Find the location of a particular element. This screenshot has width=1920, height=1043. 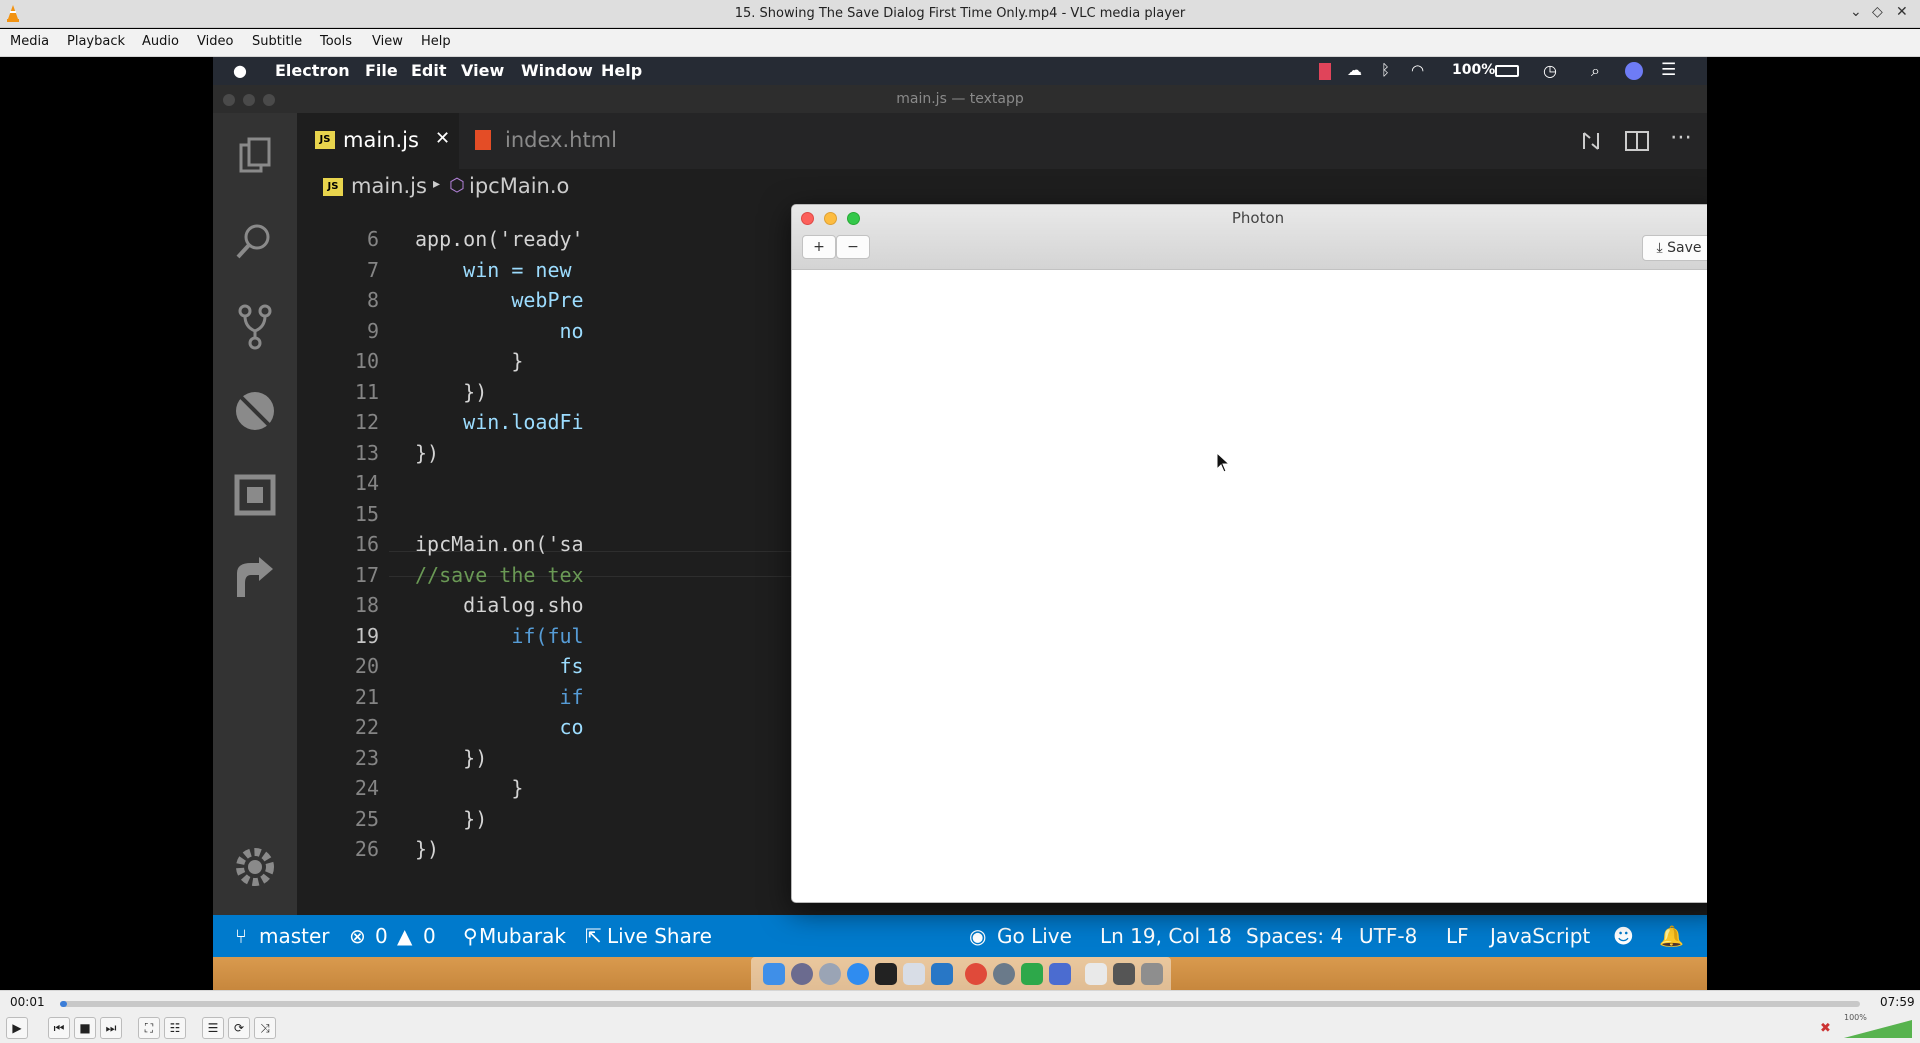

mac-menu-view: View is located at coordinates (483, 70).